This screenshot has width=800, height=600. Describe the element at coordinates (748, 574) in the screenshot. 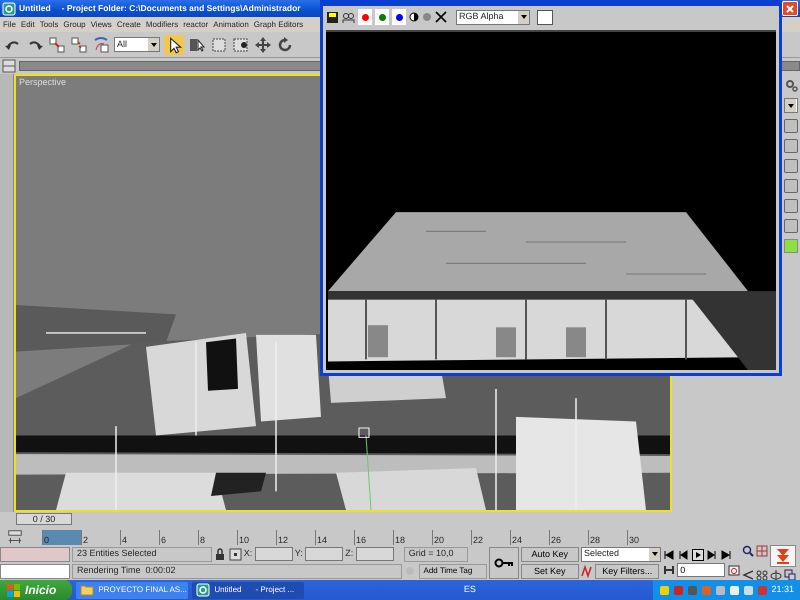

I see `field-of-view-icon` at that location.